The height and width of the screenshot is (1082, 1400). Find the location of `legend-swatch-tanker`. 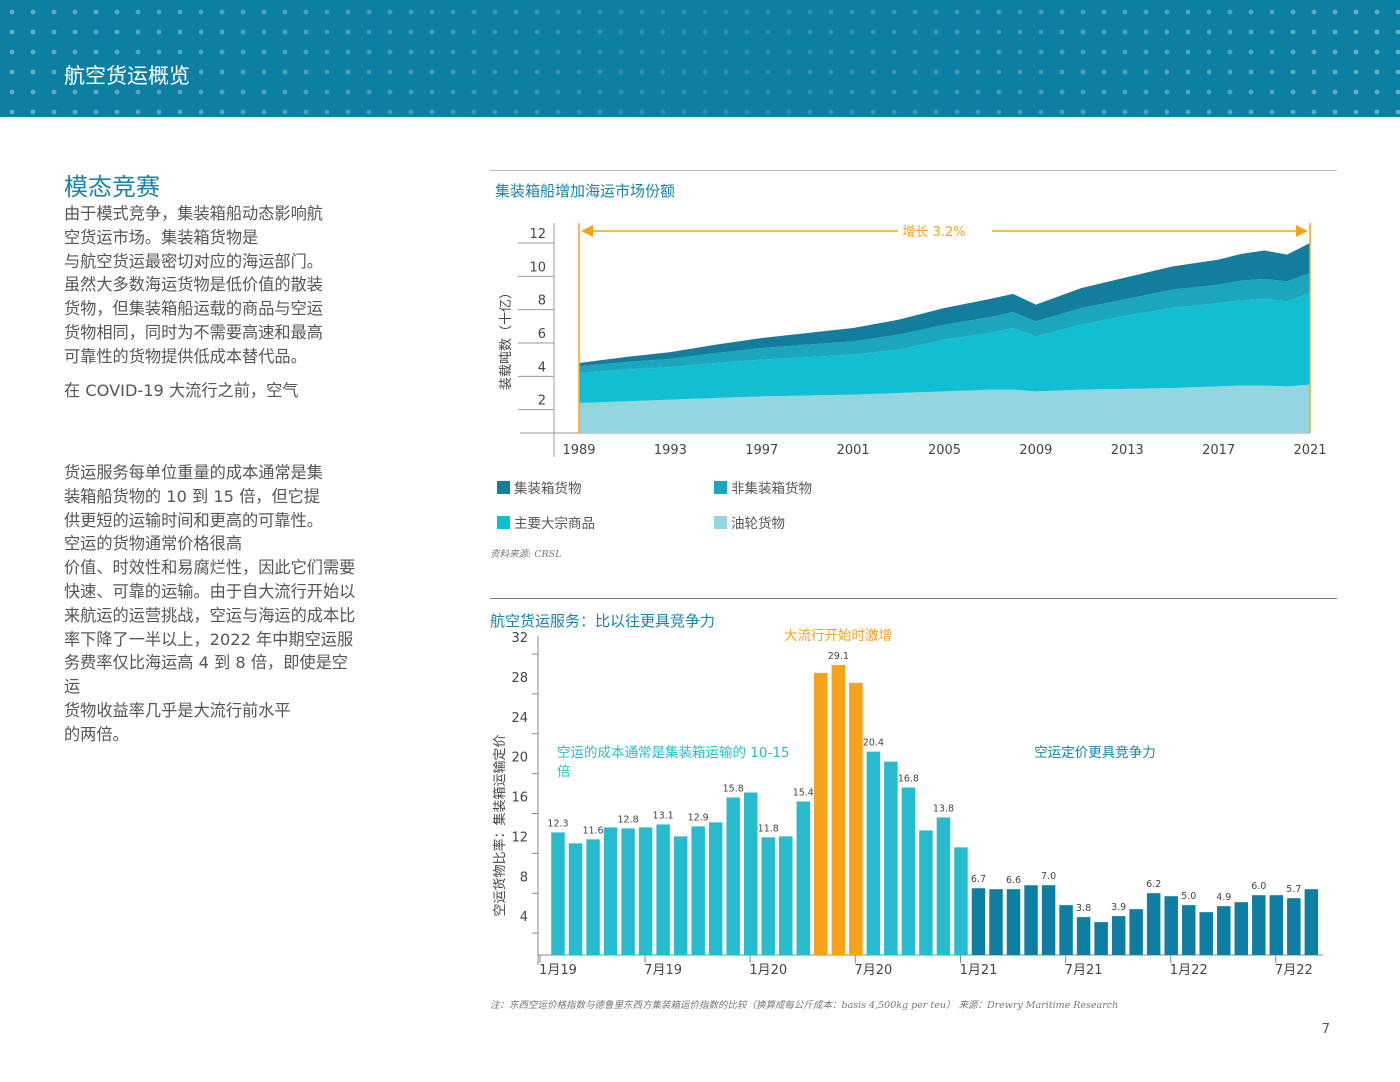

legend-swatch-tanker is located at coordinates (720, 522).